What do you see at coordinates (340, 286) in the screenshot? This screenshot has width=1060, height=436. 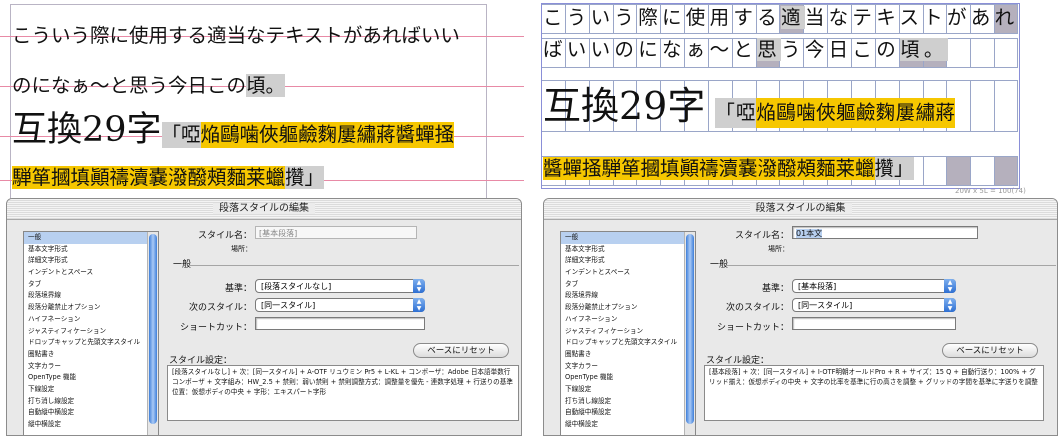 I see `based-on-dropdown: [段落スタイルなし] ▲ ▼` at bounding box center [340, 286].